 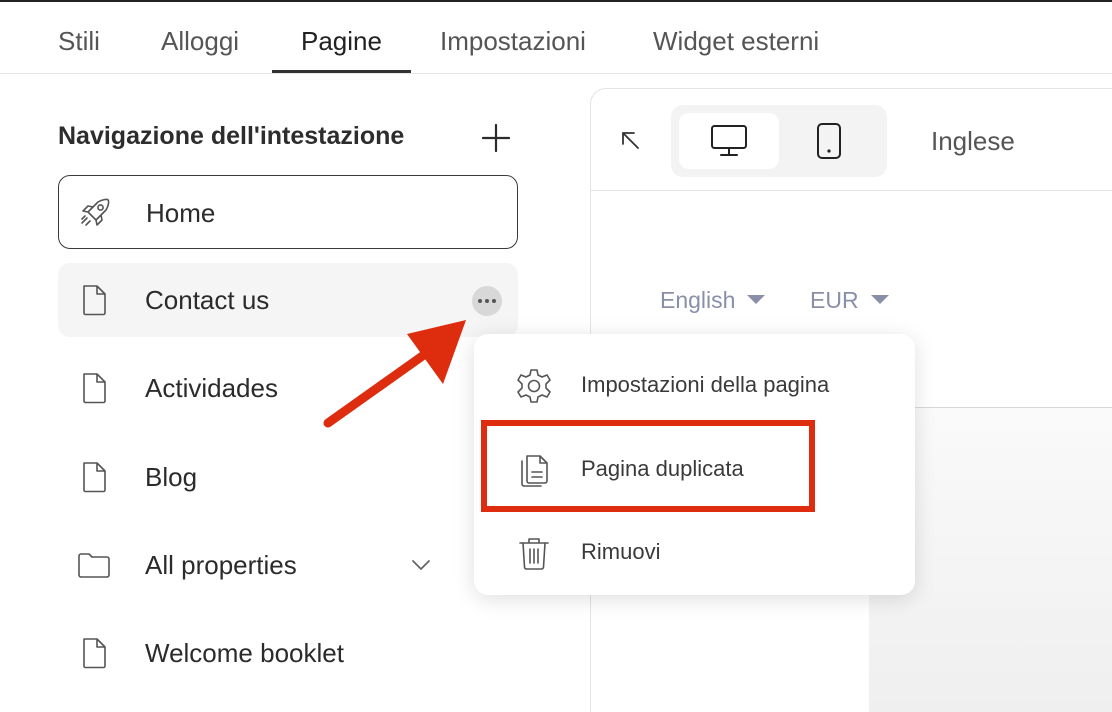 What do you see at coordinates (694, 547) in the screenshot?
I see `menu-item-remove: Rimuovi` at bounding box center [694, 547].